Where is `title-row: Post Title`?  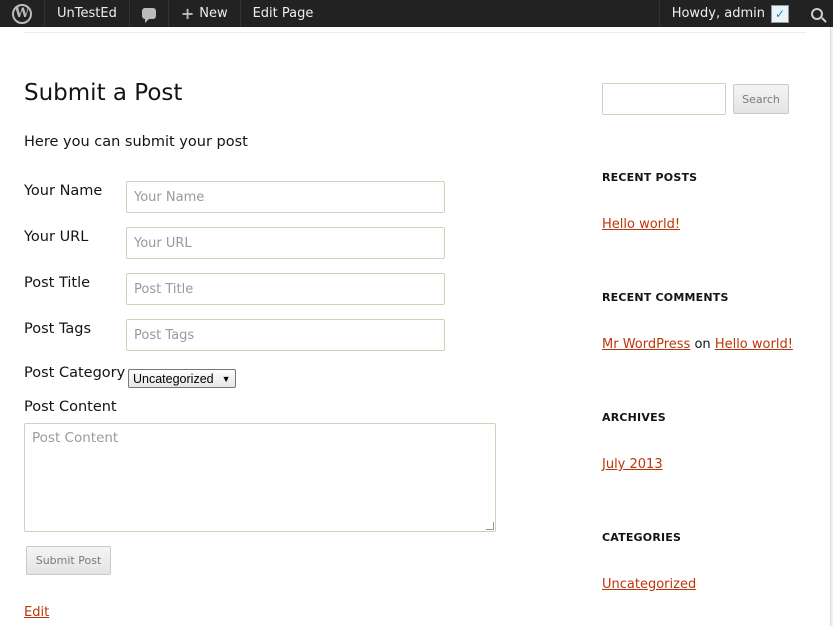
title-row: Post Title is located at coordinates (264, 289).